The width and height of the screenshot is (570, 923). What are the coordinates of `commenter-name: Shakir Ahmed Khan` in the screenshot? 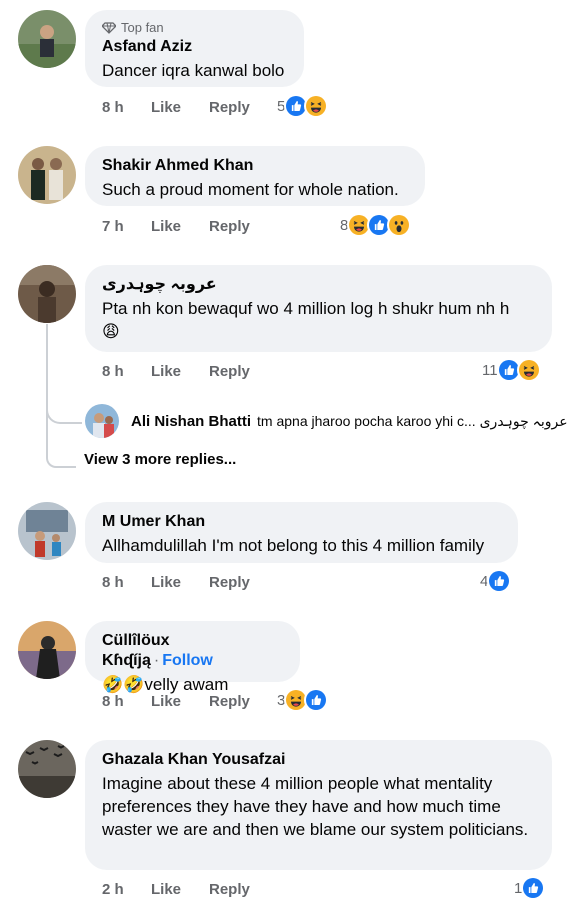 It's located at (255, 166).